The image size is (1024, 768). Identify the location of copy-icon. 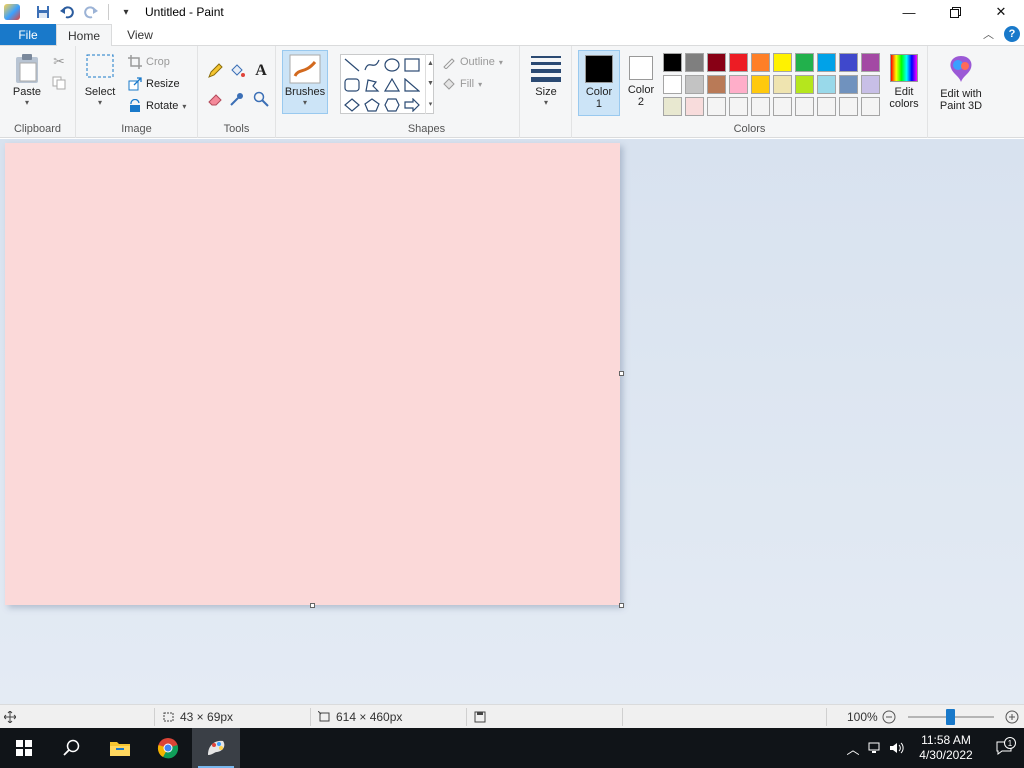
(59, 83).